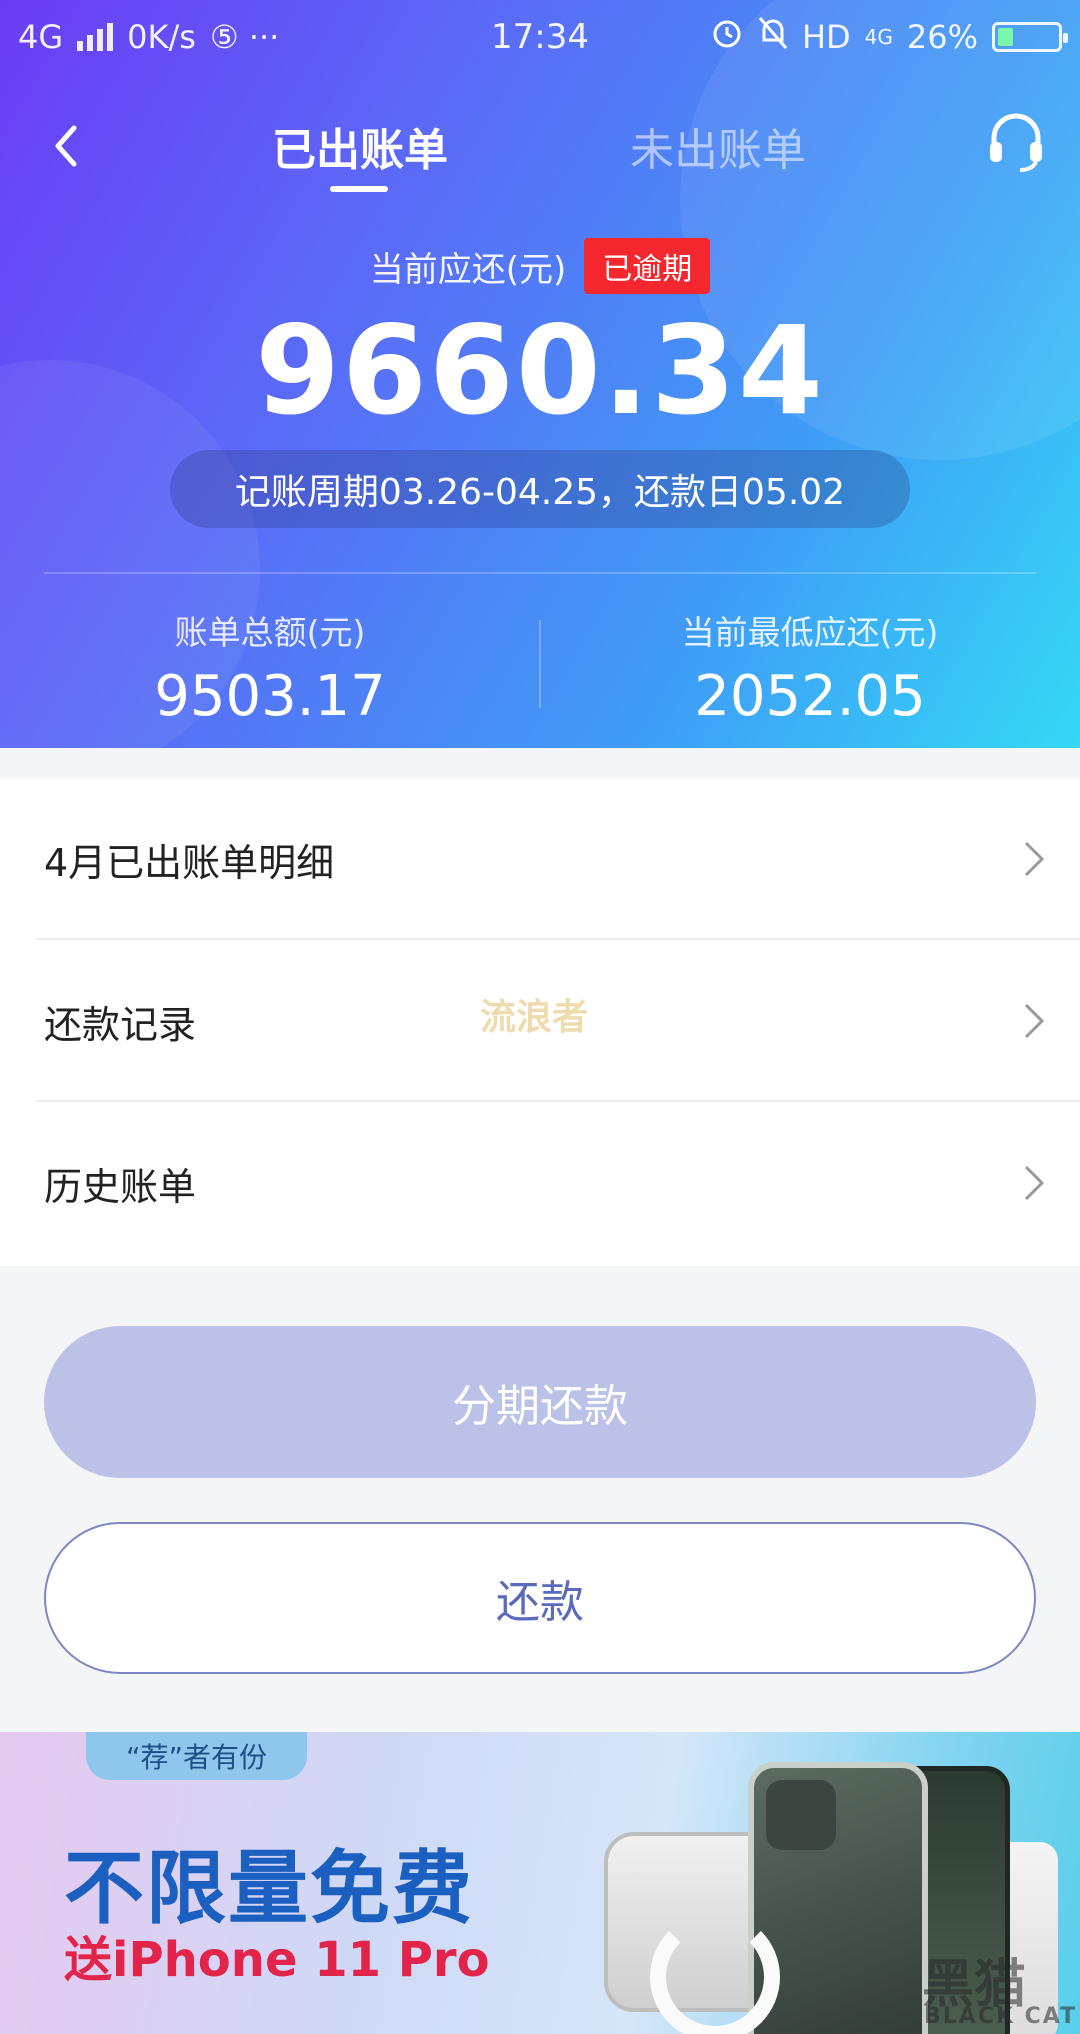 Image resolution: width=1080 pixels, height=2034 pixels. Describe the element at coordinates (540, 859) in the screenshot. I see `list-item-april-bill-detail: 4月已出账单明细` at that location.